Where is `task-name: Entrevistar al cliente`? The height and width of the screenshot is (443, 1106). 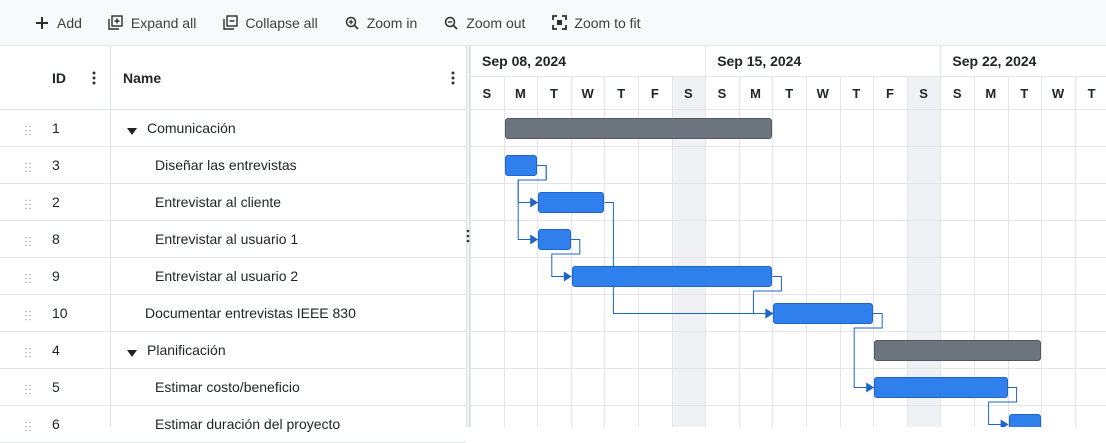 task-name: Entrevistar al cliente is located at coordinates (218, 202).